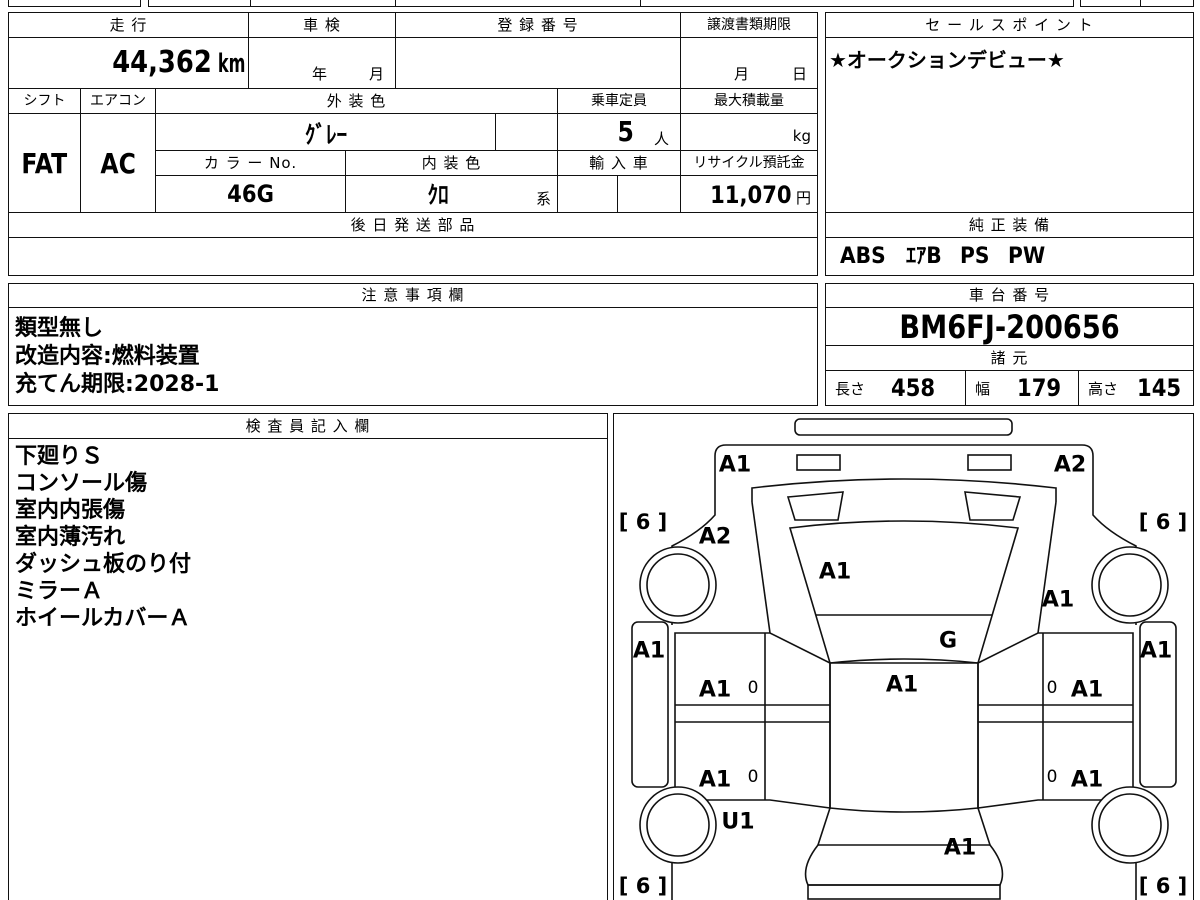 This screenshot has width=1200, height=900. I want to click on specs-header: 諸 元, so click(1009, 358).